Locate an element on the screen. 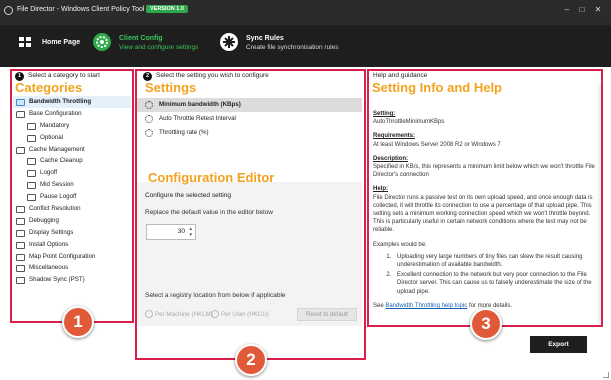 The height and width of the screenshot is (380, 611). resize-grip is located at coordinates (606, 375).